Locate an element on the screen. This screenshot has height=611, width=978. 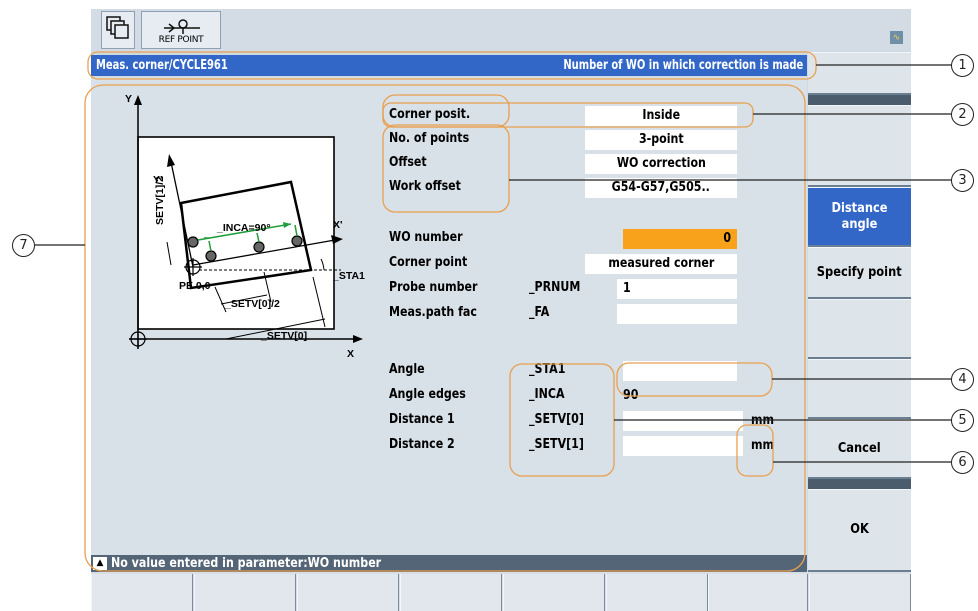
softkey-v5 is located at coordinates (859, 329).